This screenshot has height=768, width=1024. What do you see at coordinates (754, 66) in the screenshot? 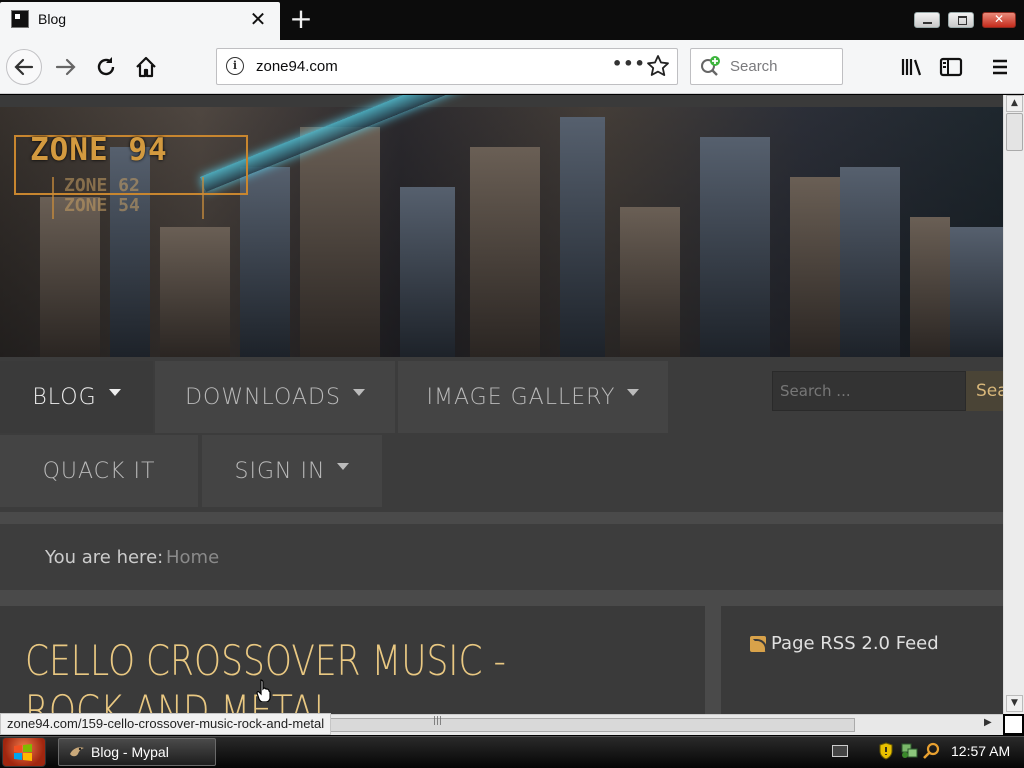
I see `browser-search-placeholder: Search` at bounding box center [754, 66].